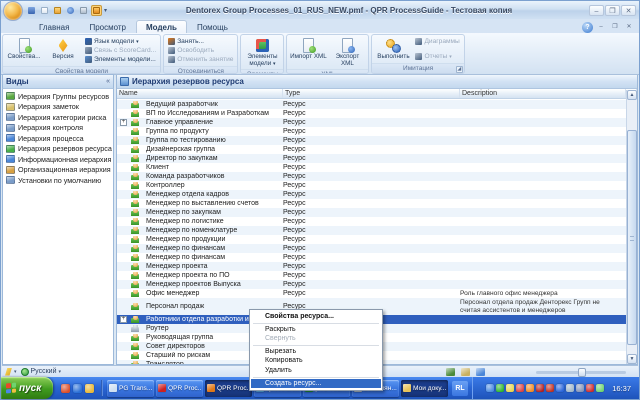 This screenshot has height=400, width=640. Describe the element at coordinates (316, 361) in the screenshot. I see `context-menu-item-6: Копировать` at that location.